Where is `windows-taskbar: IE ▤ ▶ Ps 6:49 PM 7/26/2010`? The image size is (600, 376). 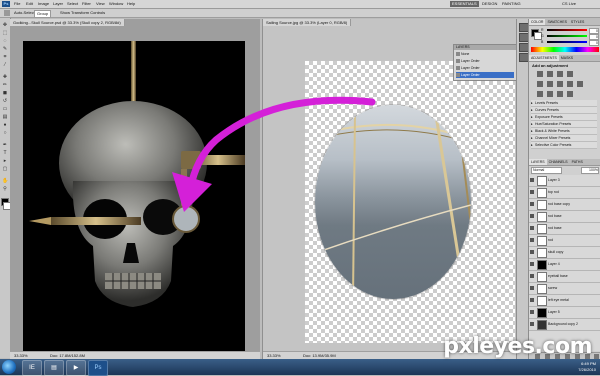
windows-taskbar: IE ▤ ▶ Ps 6:49 PM 7/26/2010 is located at coordinates (300, 367).